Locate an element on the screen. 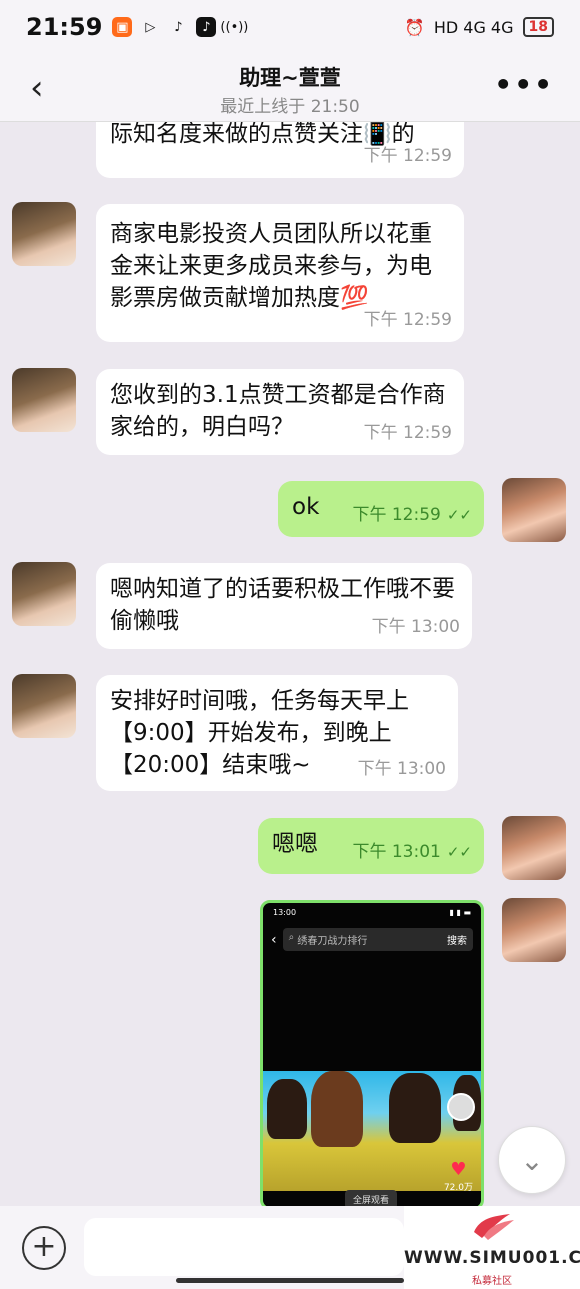  status-app-icons: ▣ ▷ ♪ ♪ ((•)) is located at coordinates (180, 27).